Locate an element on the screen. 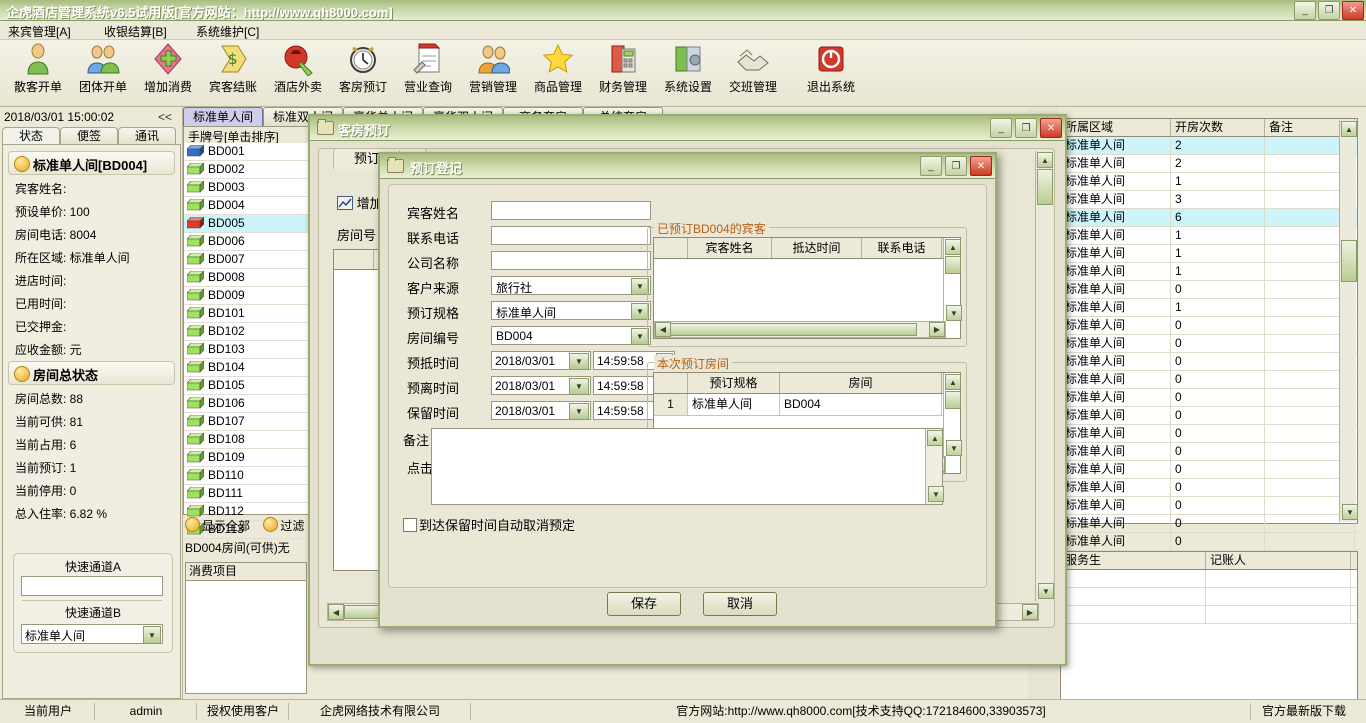 The width and height of the screenshot is (1366, 723). room-list-item: BD110 is located at coordinates (245, 476).